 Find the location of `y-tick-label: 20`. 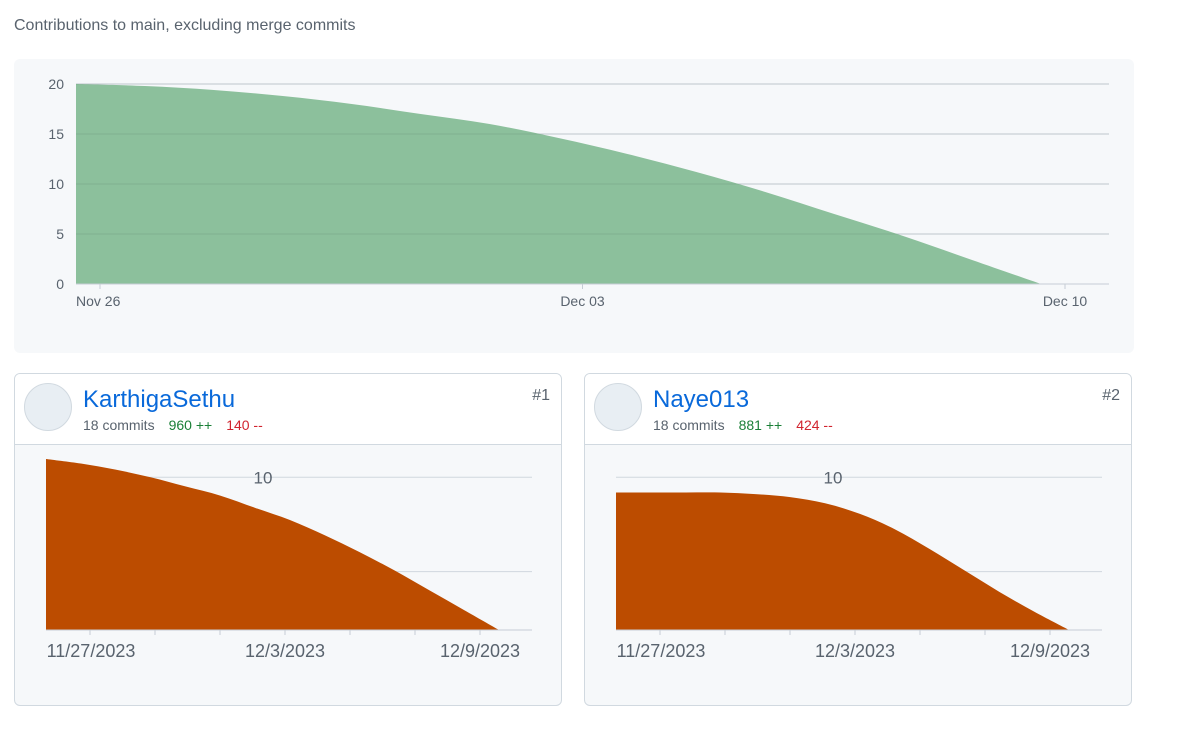

y-tick-label: 20 is located at coordinates (56, 84).